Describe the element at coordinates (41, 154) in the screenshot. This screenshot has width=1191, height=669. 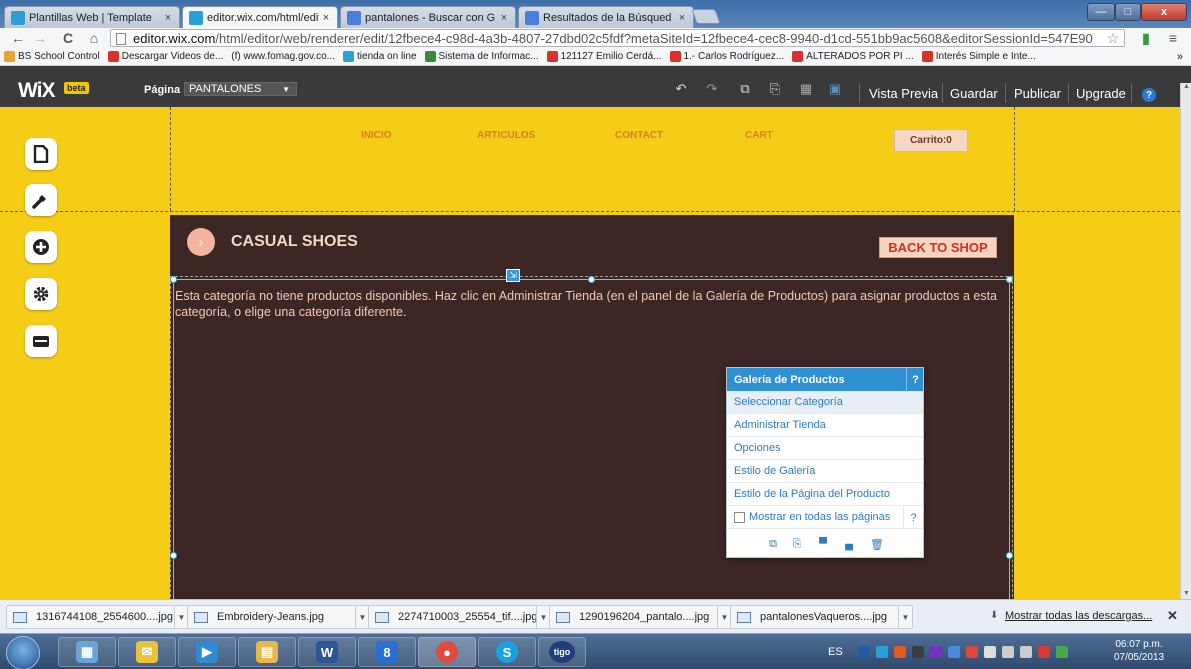
I see `pages-button` at that location.